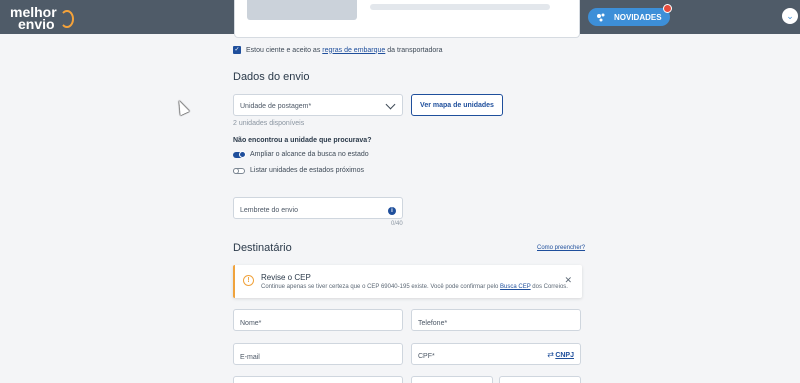  Describe the element at coordinates (67, 19) in the screenshot. I see `logo-swoosh-icon` at that location.